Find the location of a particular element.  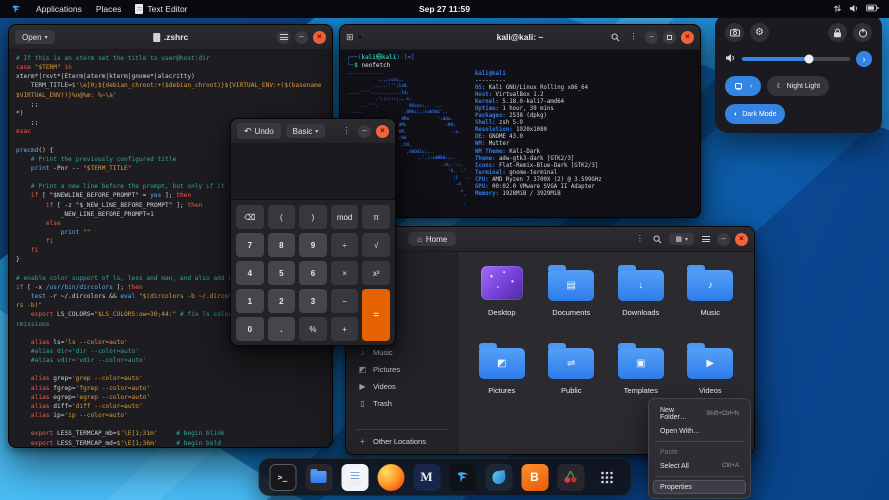

neofetch-info-row: GPU: 00:02.0 VMware SVGA II Adapter is located at coordinates (535, 186).